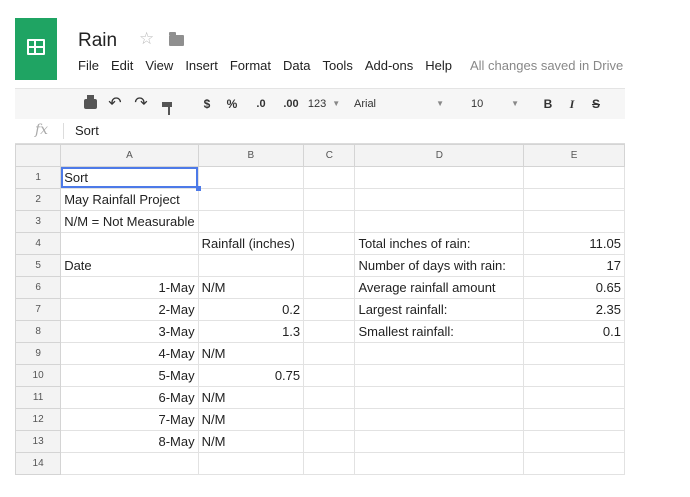 This screenshot has width=690, height=497. What do you see at coordinates (251, 397) in the screenshot?
I see `cell-b11: N/M` at bounding box center [251, 397].